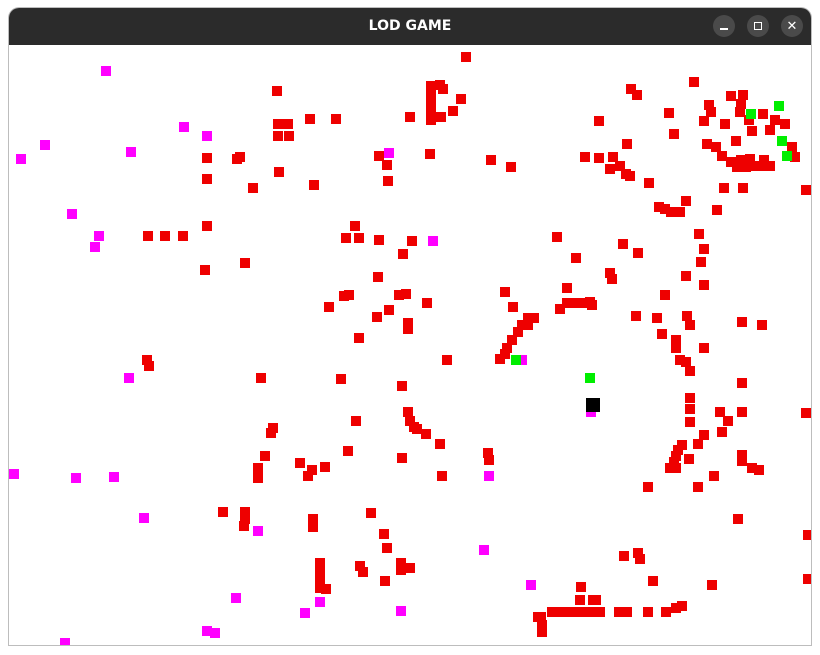  I want to click on minimize-icon, so click(724, 29).